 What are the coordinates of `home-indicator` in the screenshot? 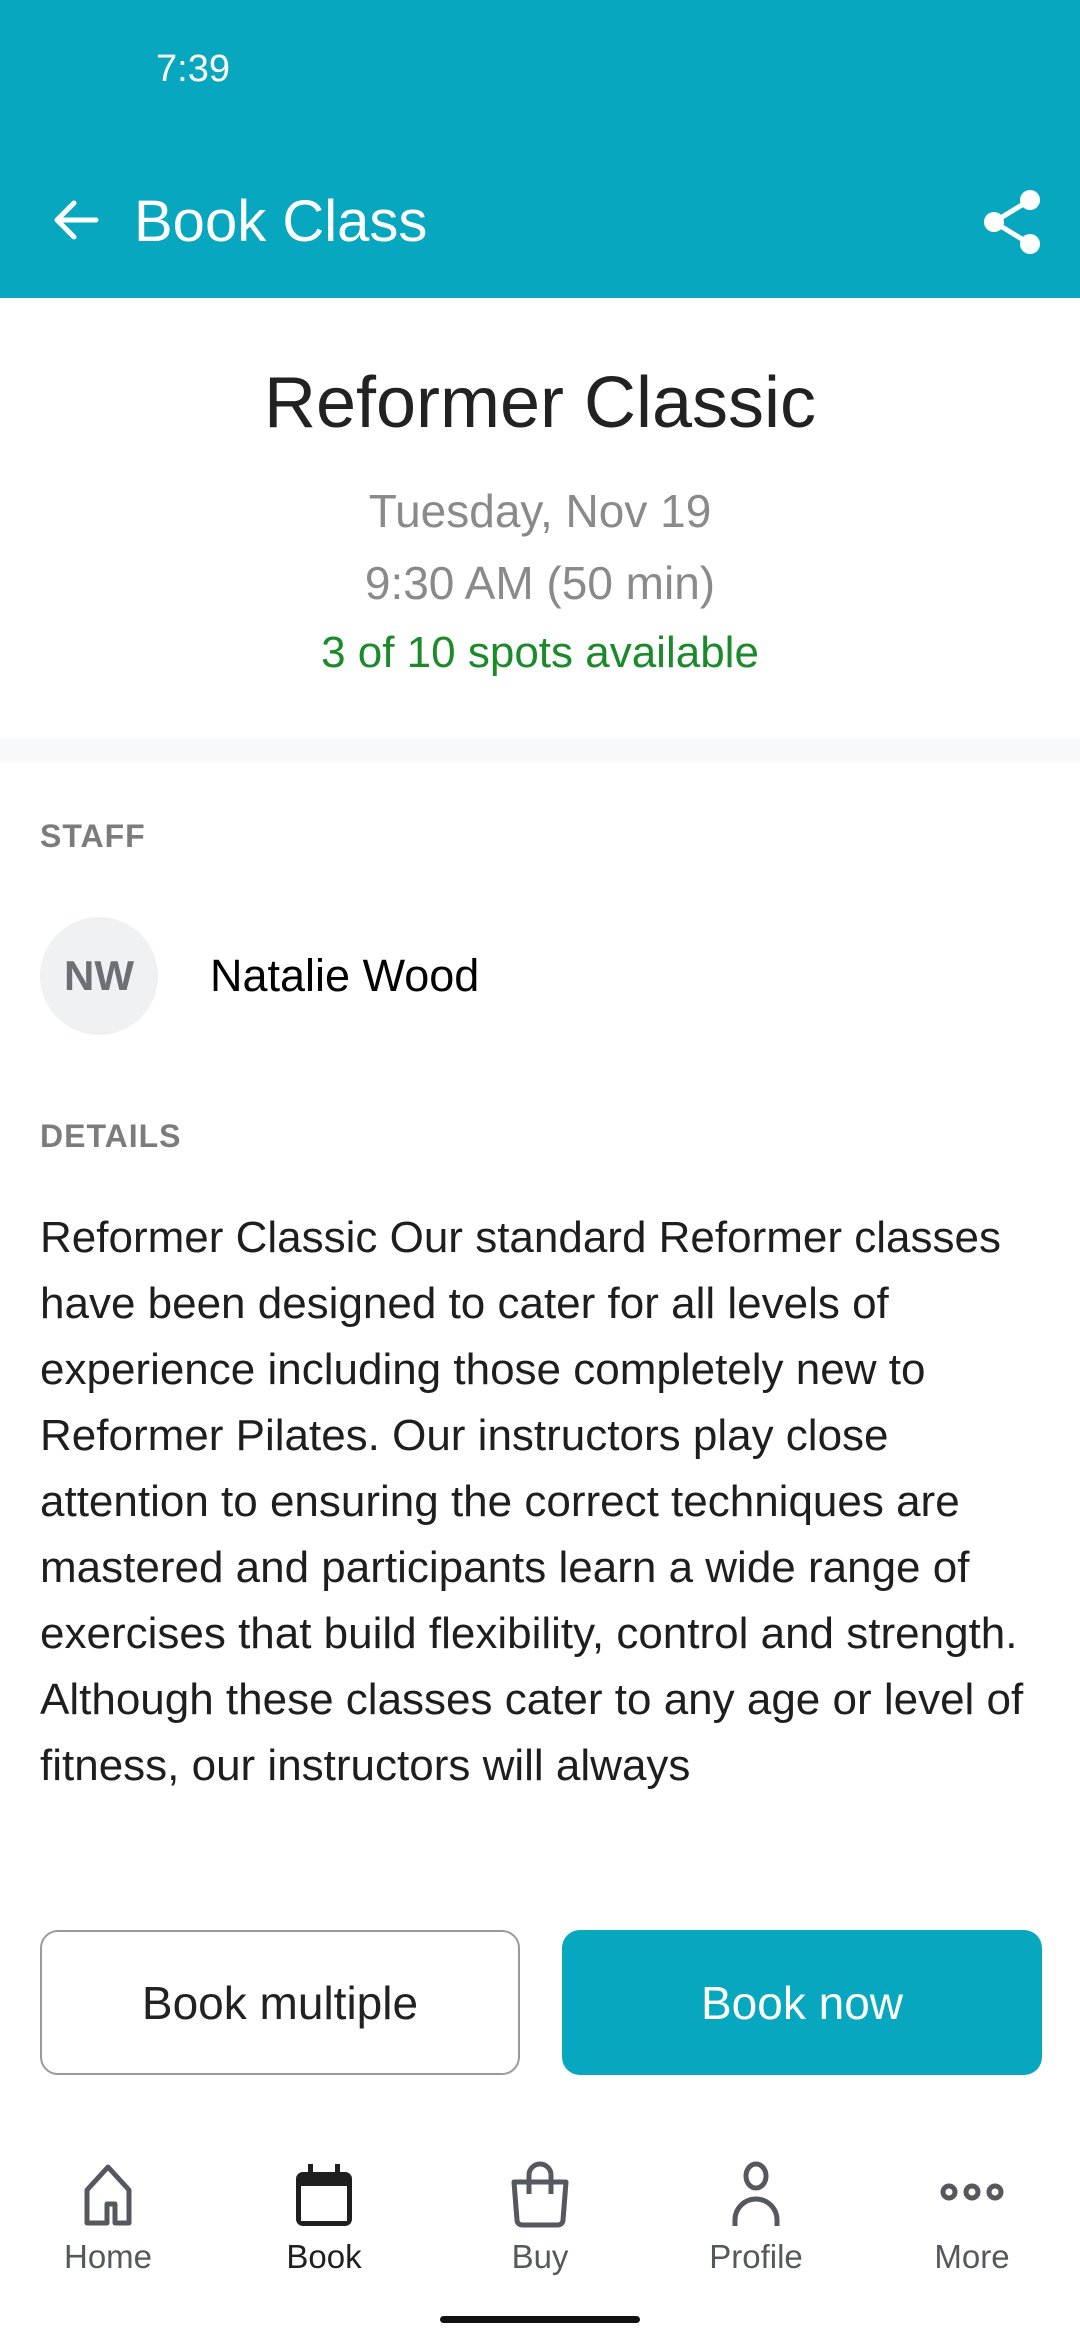 It's located at (540, 2319).